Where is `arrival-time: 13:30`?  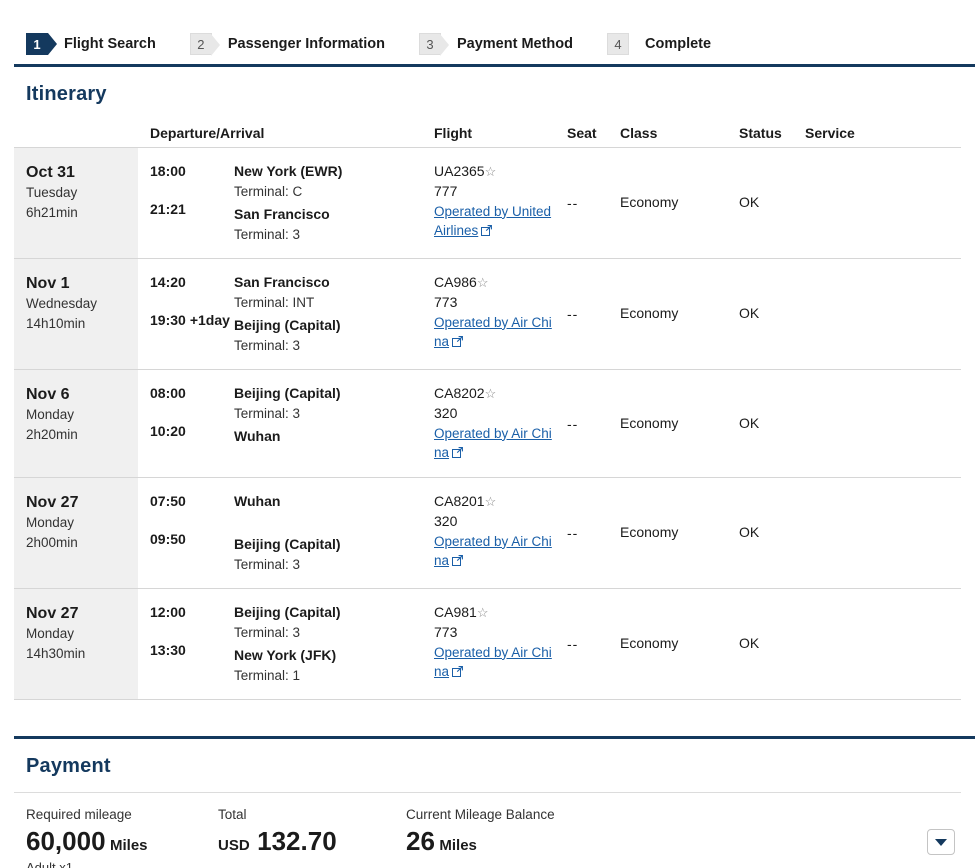 arrival-time: 13:30 is located at coordinates (168, 649).